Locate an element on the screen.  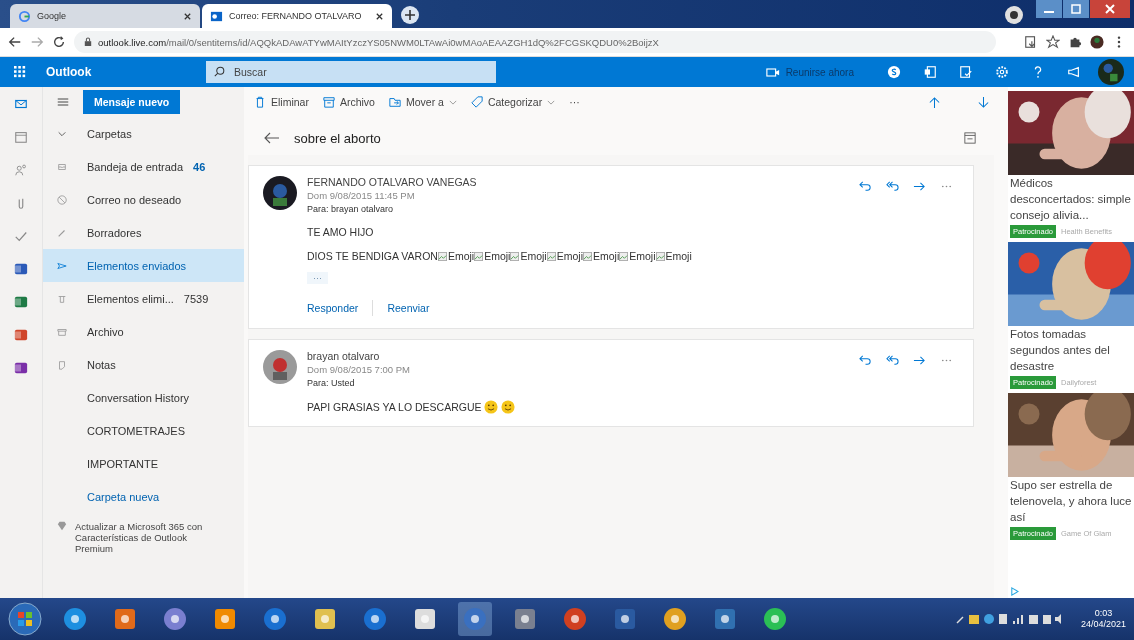
message-text: TE AMO HIJO is located at coordinates (340, 232).